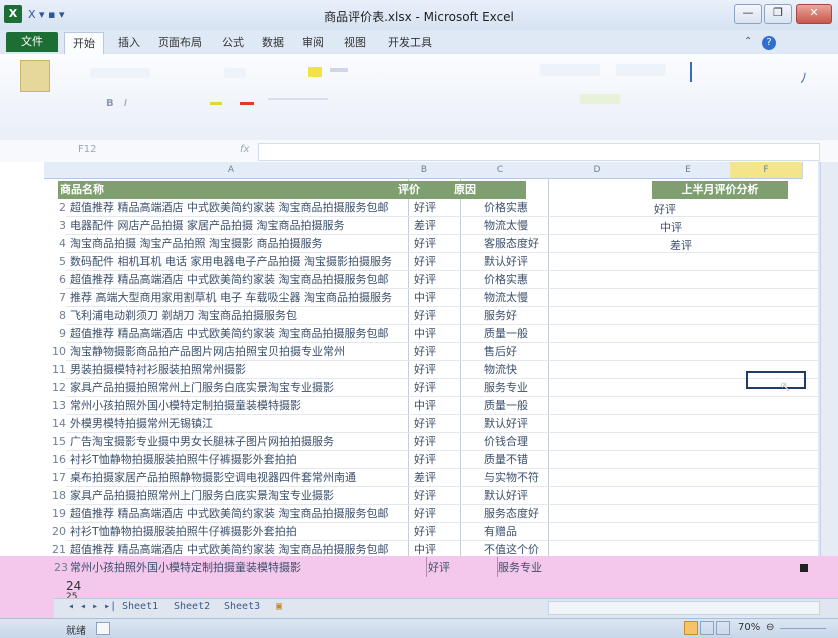 The height and width of the screenshot is (638, 838). What do you see at coordinates (315, 72) in the screenshot?
I see `highlight-icon` at bounding box center [315, 72].